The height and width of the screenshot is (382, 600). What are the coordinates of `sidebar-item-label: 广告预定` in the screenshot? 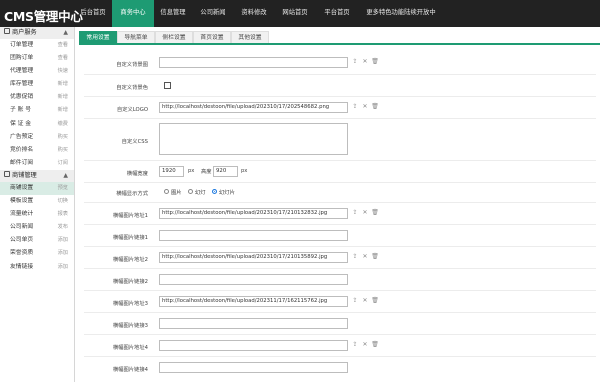 It's located at (22, 136).